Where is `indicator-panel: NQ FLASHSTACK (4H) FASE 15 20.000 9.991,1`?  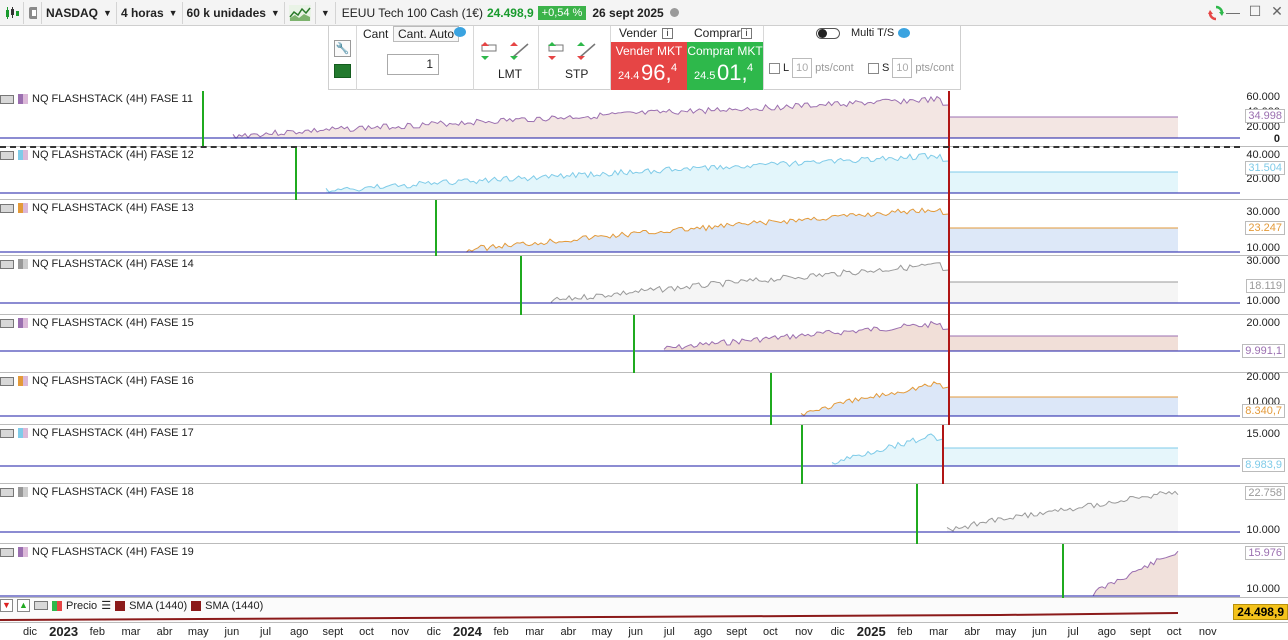 indicator-panel: NQ FLASHSTACK (4H) FASE 15 20.000 9.991,1 is located at coordinates (644, 344).